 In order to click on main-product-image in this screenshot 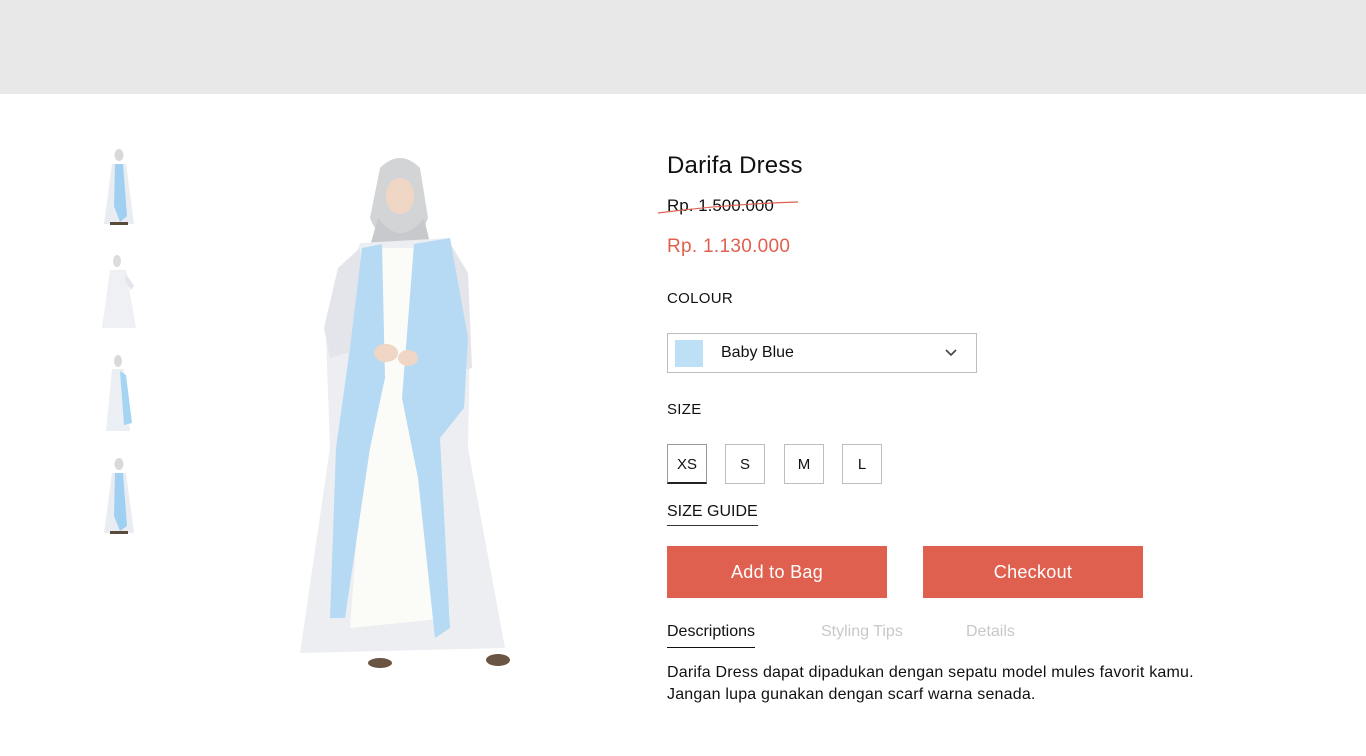, I will do `click(410, 413)`.